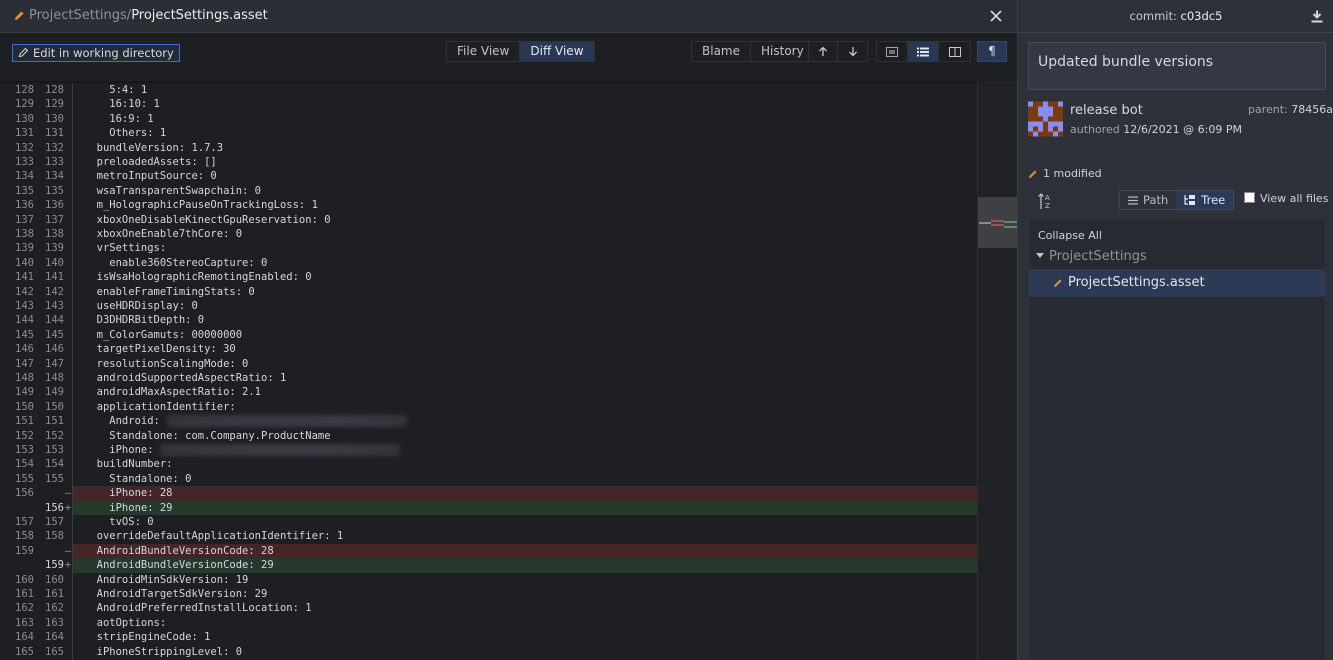  What do you see at coordinates (54, 205) in the screenshot?
I see `new-line-number: 136` at bounding box center [54, 205].